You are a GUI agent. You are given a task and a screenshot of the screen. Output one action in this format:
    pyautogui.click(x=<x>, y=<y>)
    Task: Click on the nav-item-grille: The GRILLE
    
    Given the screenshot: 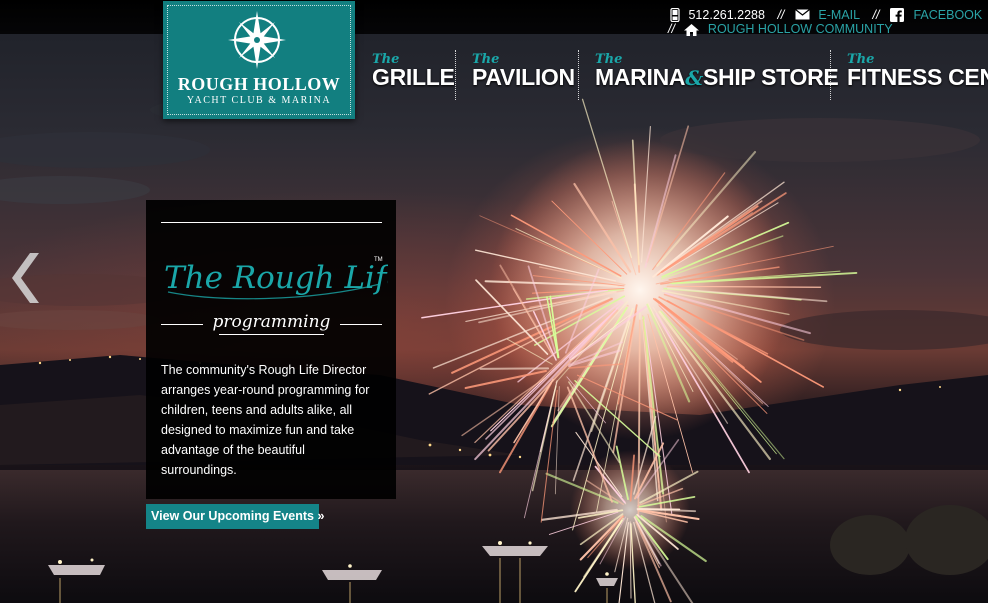 What is the action you would take?
    pyautogui.click(x=408, y=75)
    